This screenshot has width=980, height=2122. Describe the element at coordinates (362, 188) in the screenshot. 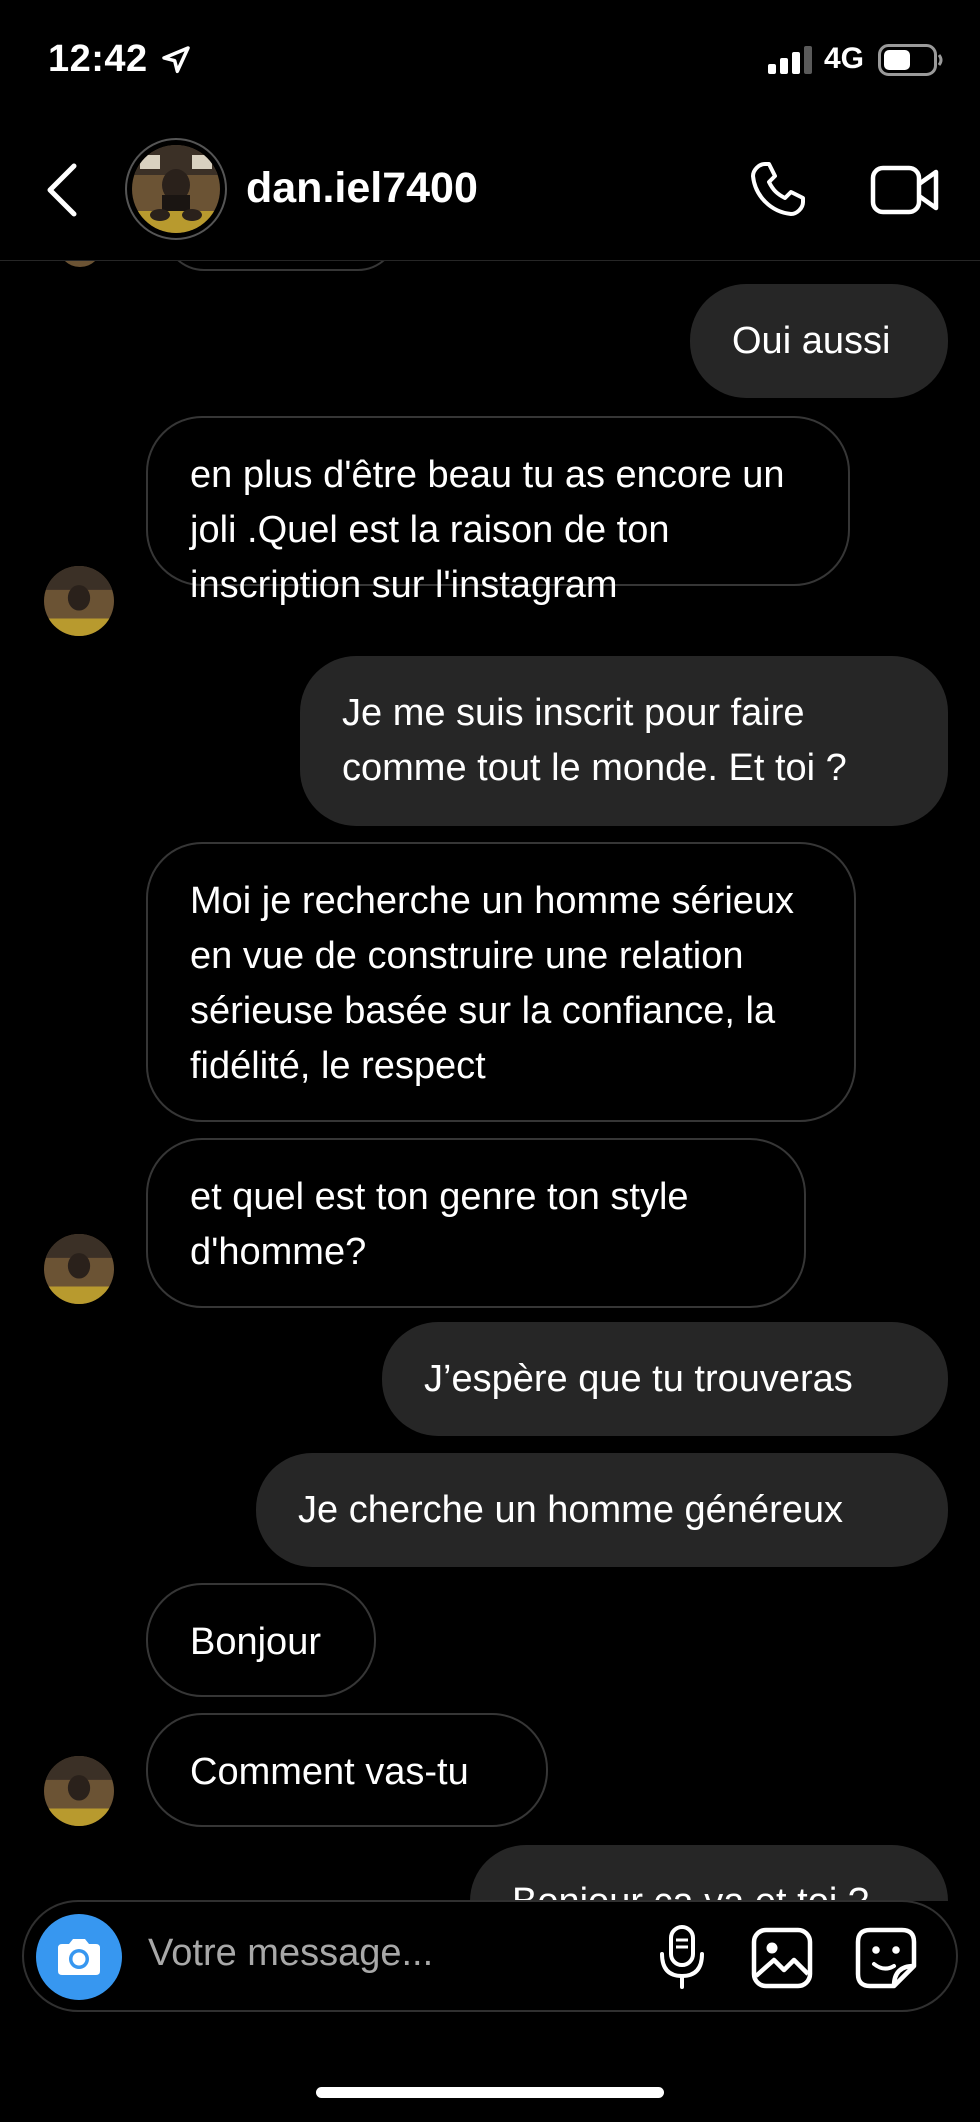

I see `chat-username: dan.iel7400` at that location.